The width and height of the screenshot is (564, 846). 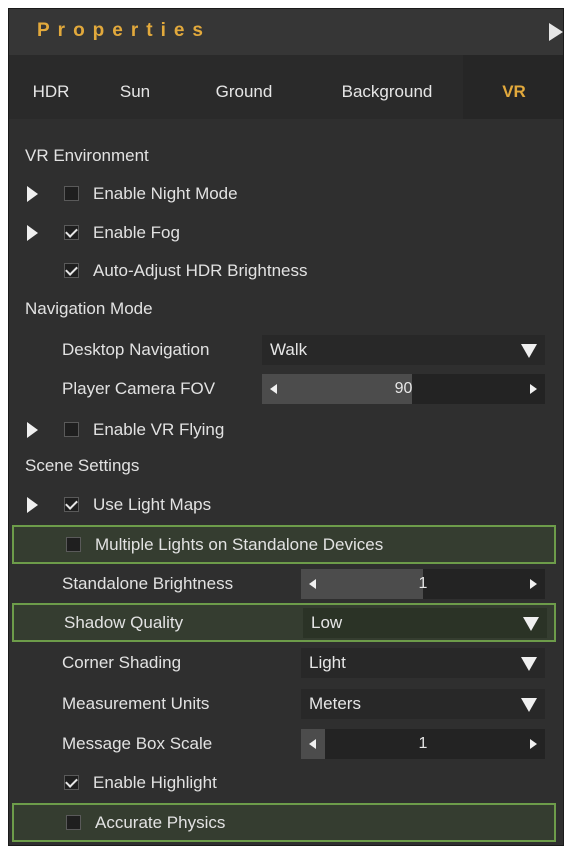 What do you see at coordinates (200, 270) in the screenshot?
I see `auto-adjust-hdr-label: Auto-Adjust HDR Brightness` at bounding box center [200, 270].